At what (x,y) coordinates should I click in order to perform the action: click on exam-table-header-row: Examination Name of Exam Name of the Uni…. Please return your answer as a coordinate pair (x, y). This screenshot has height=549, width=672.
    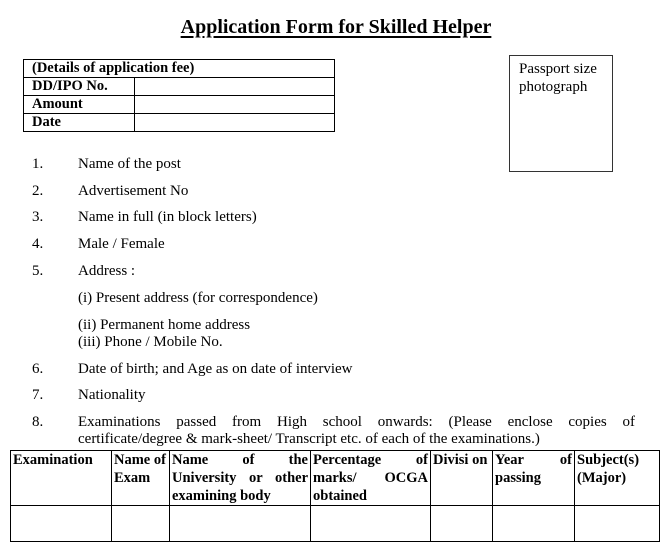
    Looking at the image, I should click on (335, 478).